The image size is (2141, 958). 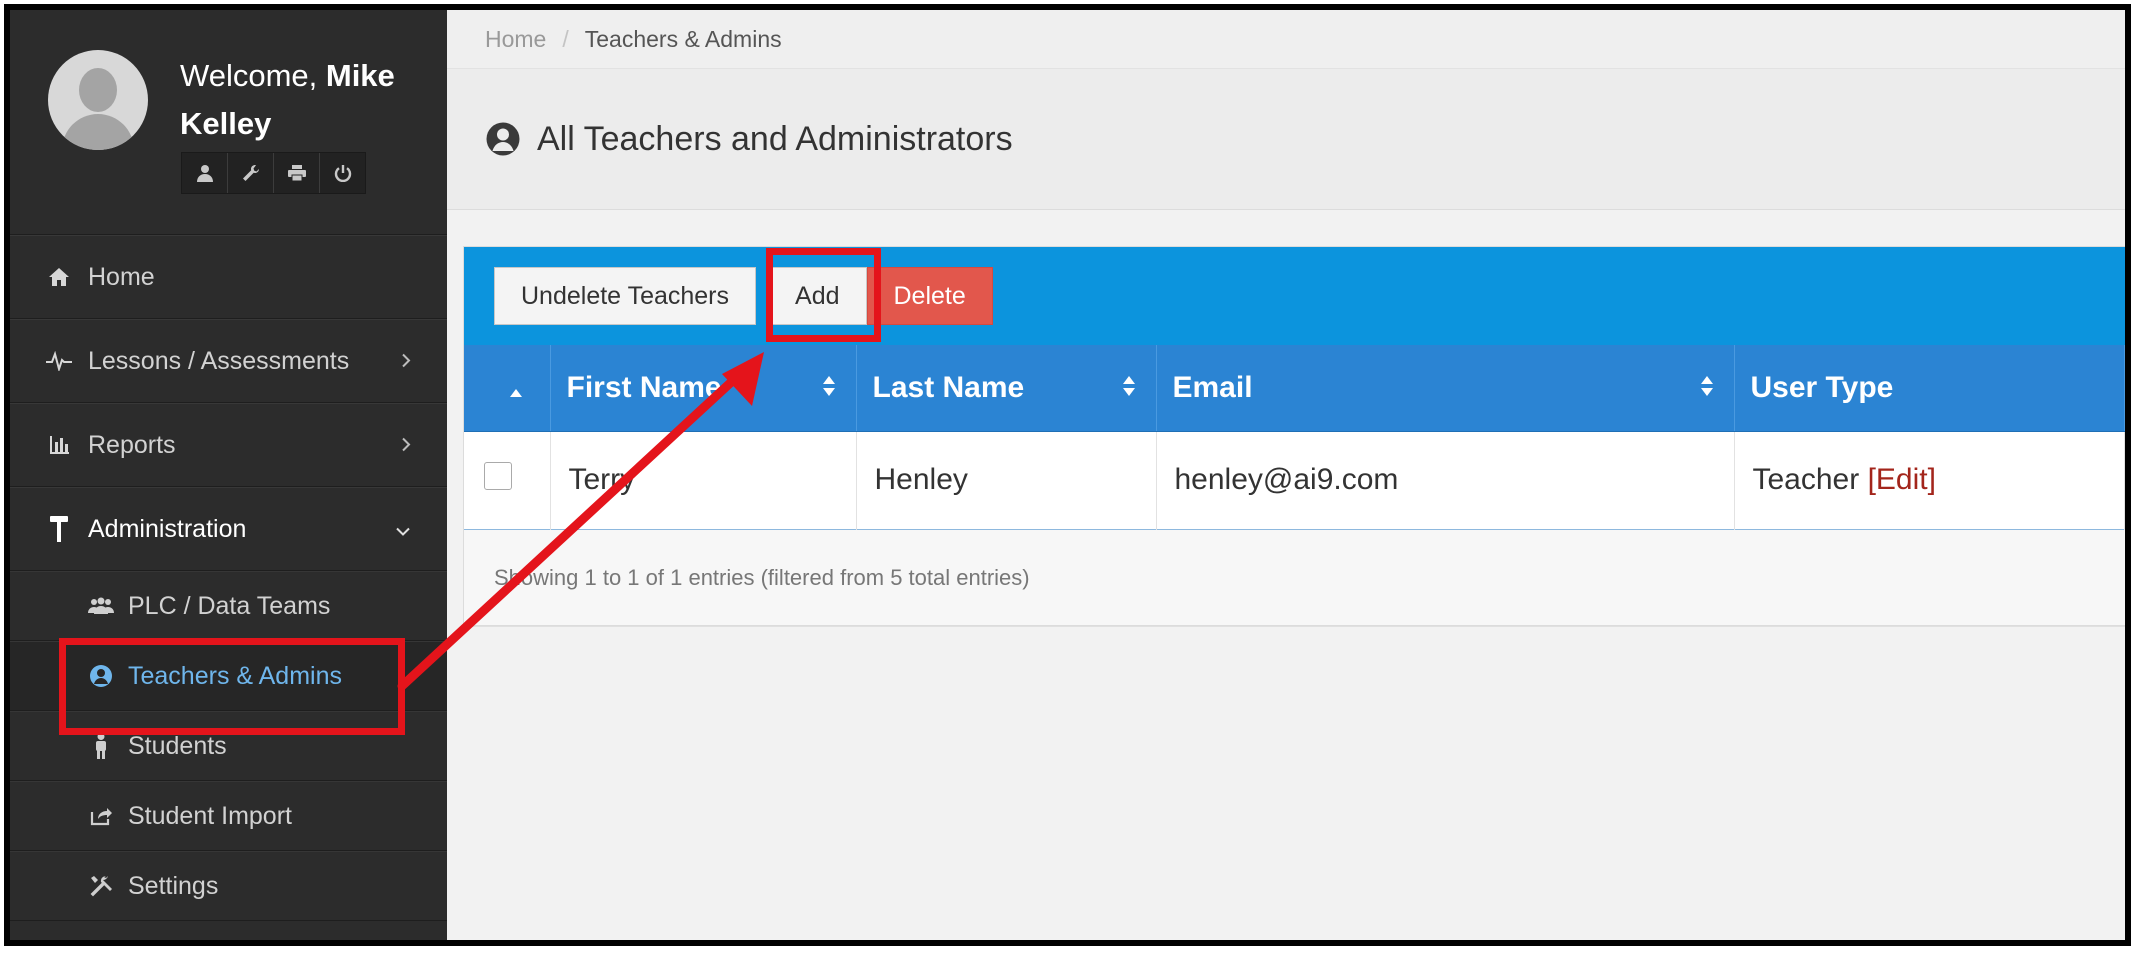 I want to click on column-header-first-name: First Name, so click(x=703, y=388).